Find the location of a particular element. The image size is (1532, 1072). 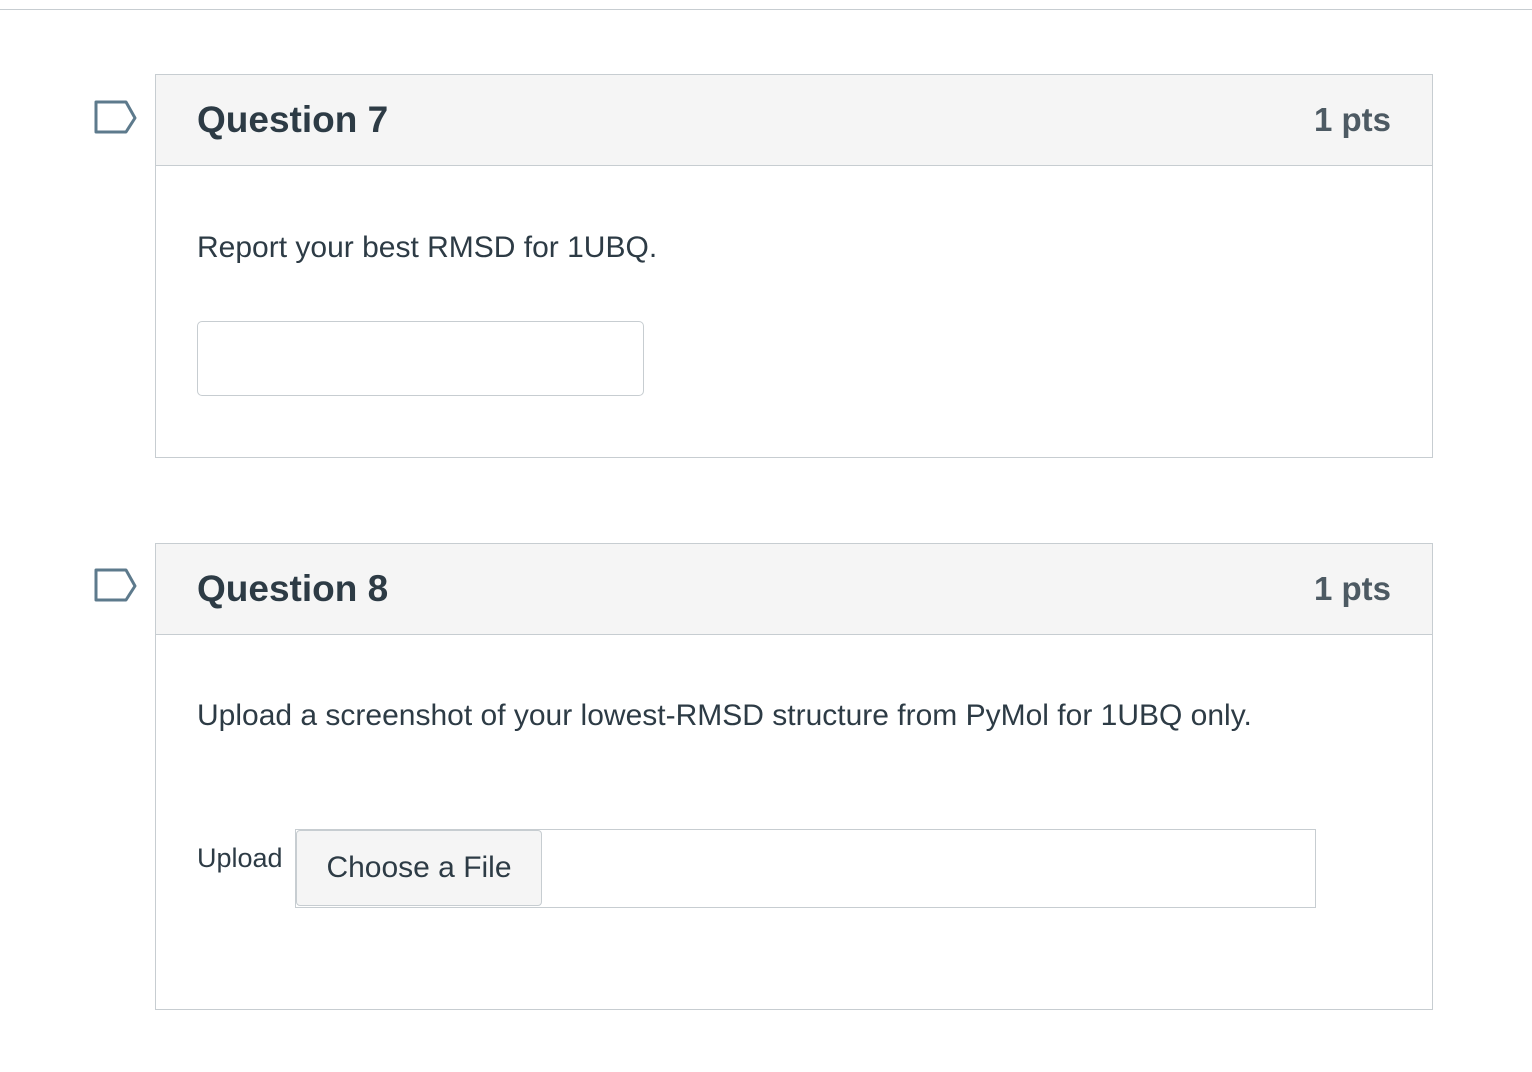

choose-file-button: Choose a File is located at coordinates (419, 868).